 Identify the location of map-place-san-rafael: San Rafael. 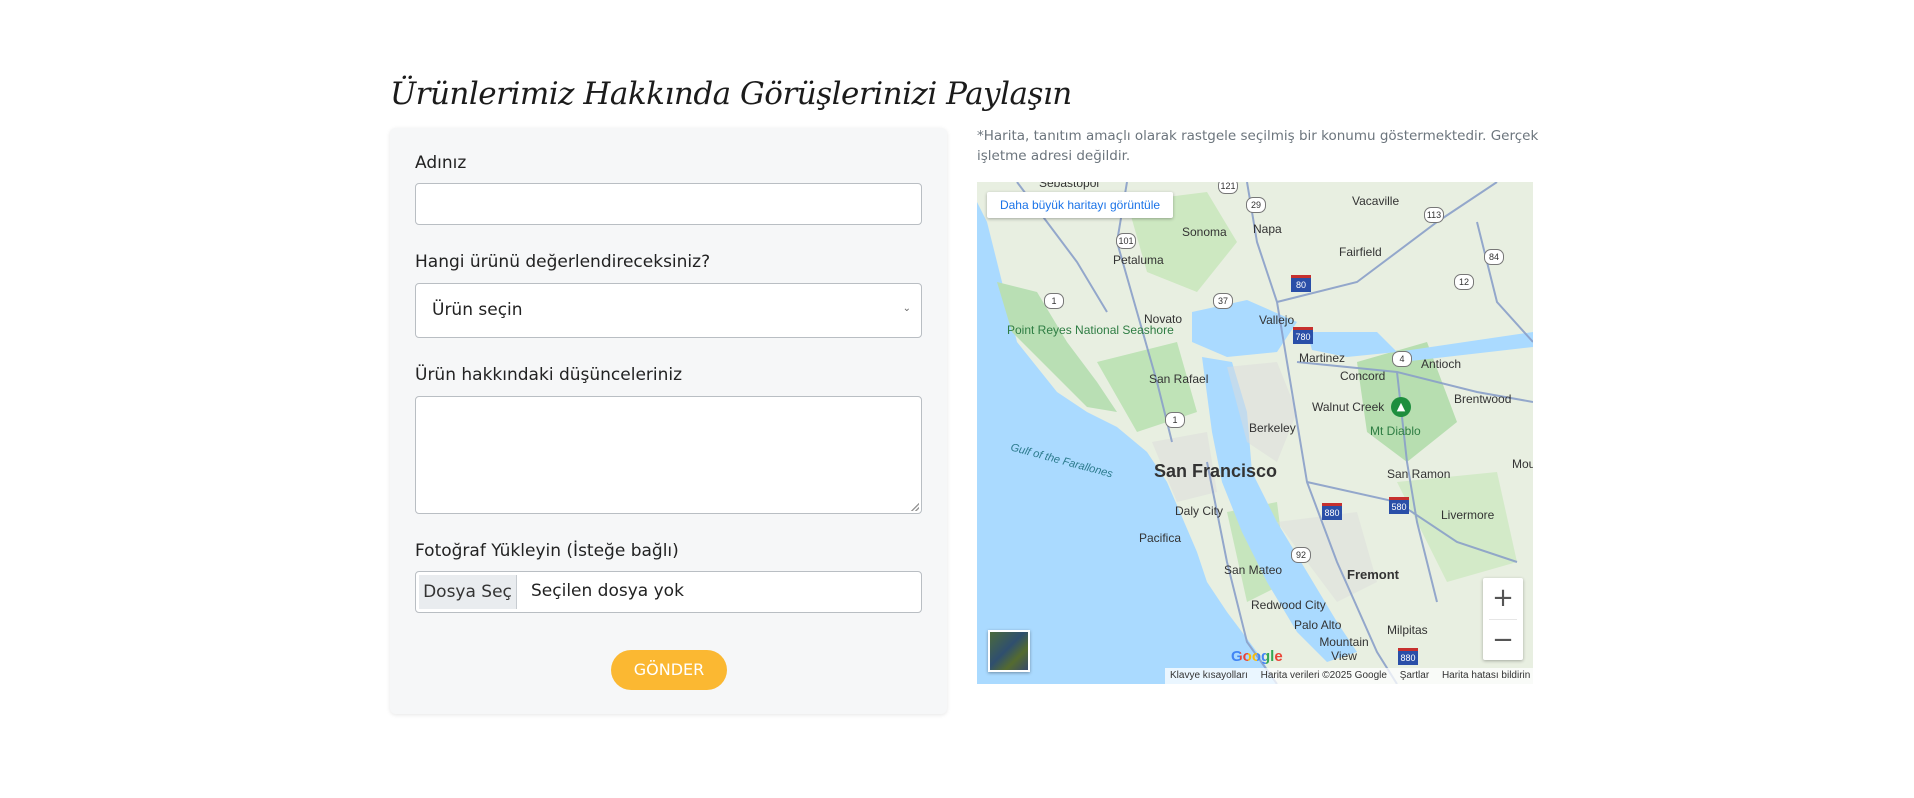
(1179, 379).